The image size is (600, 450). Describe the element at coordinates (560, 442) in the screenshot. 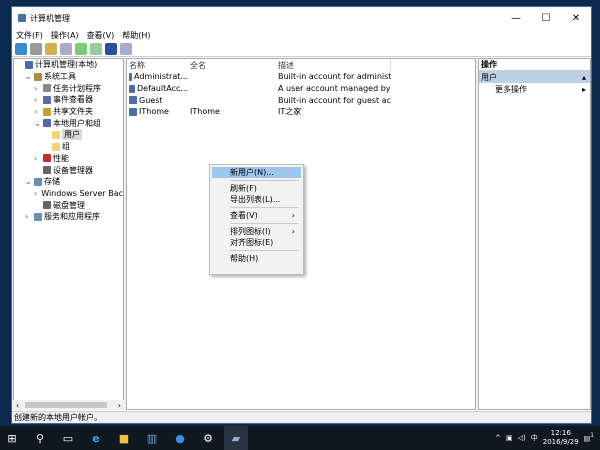

I see `date: 2016/9/29` at that location.